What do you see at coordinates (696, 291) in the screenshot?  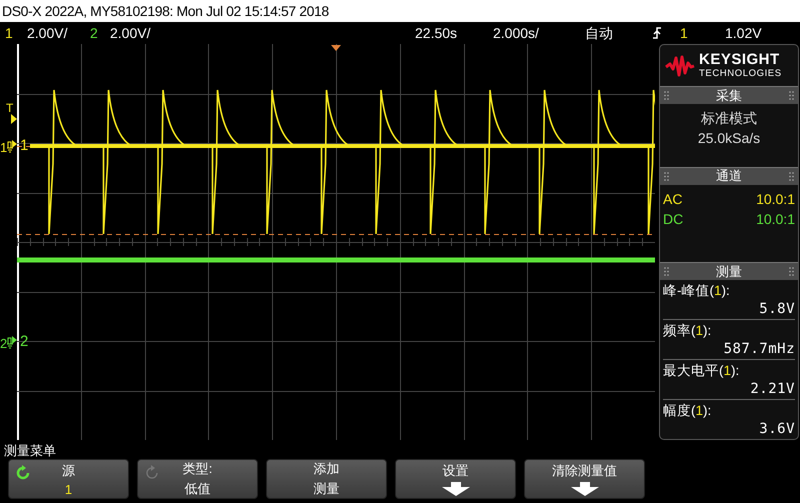 I see `measurement-label: 峰-峰值(1):` at bounding box center [696, 291].